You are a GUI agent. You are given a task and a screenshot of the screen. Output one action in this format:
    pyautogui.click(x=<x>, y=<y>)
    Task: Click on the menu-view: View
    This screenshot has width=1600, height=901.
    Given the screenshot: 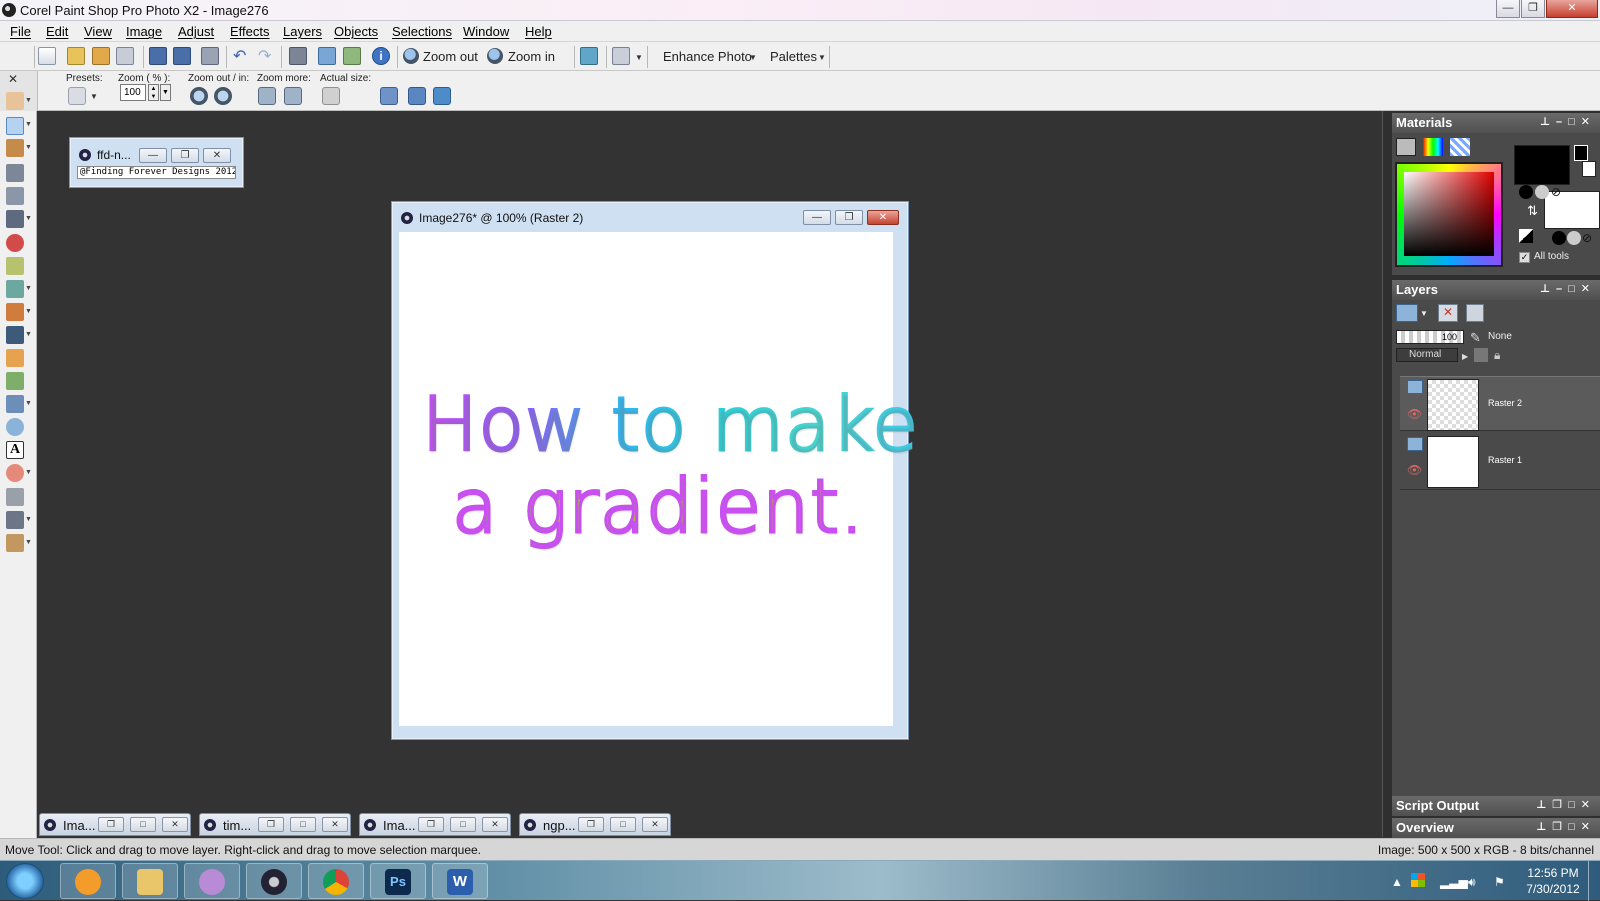 What is the action you would take?
    pyautogui.click(x=98, y=31)
    